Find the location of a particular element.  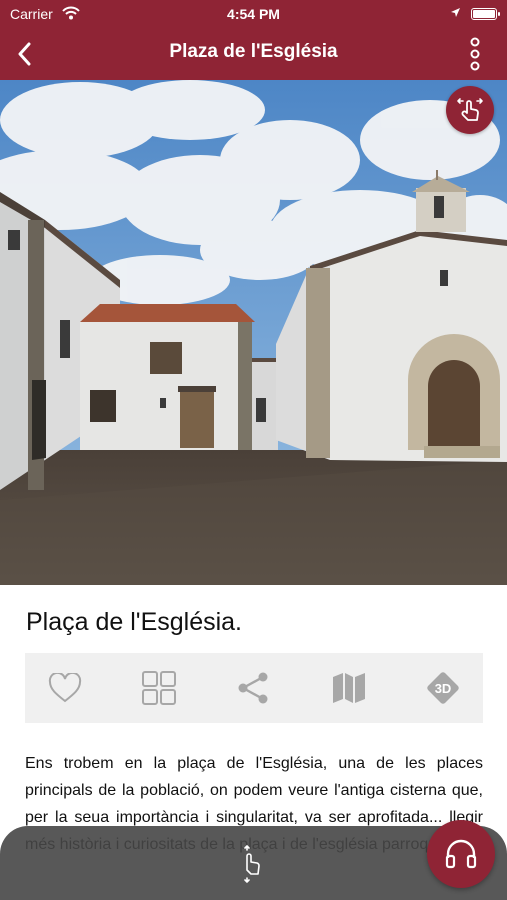

3d-label: 3D is located at coordinates (443, 688).